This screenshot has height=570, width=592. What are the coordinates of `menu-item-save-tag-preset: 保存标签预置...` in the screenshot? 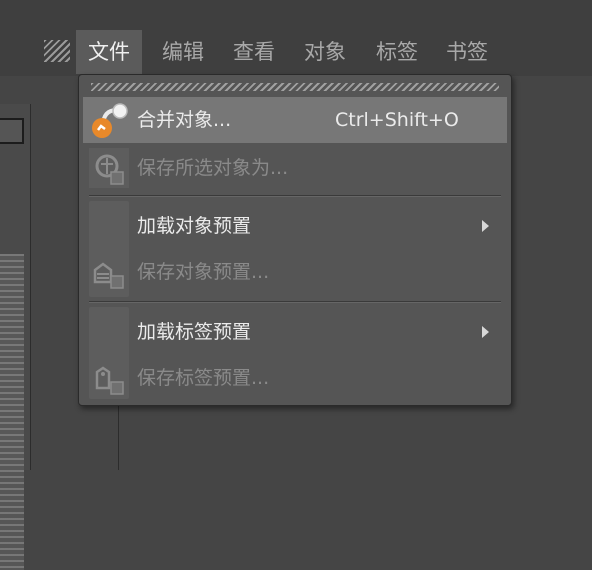 It's located at (295, 378).